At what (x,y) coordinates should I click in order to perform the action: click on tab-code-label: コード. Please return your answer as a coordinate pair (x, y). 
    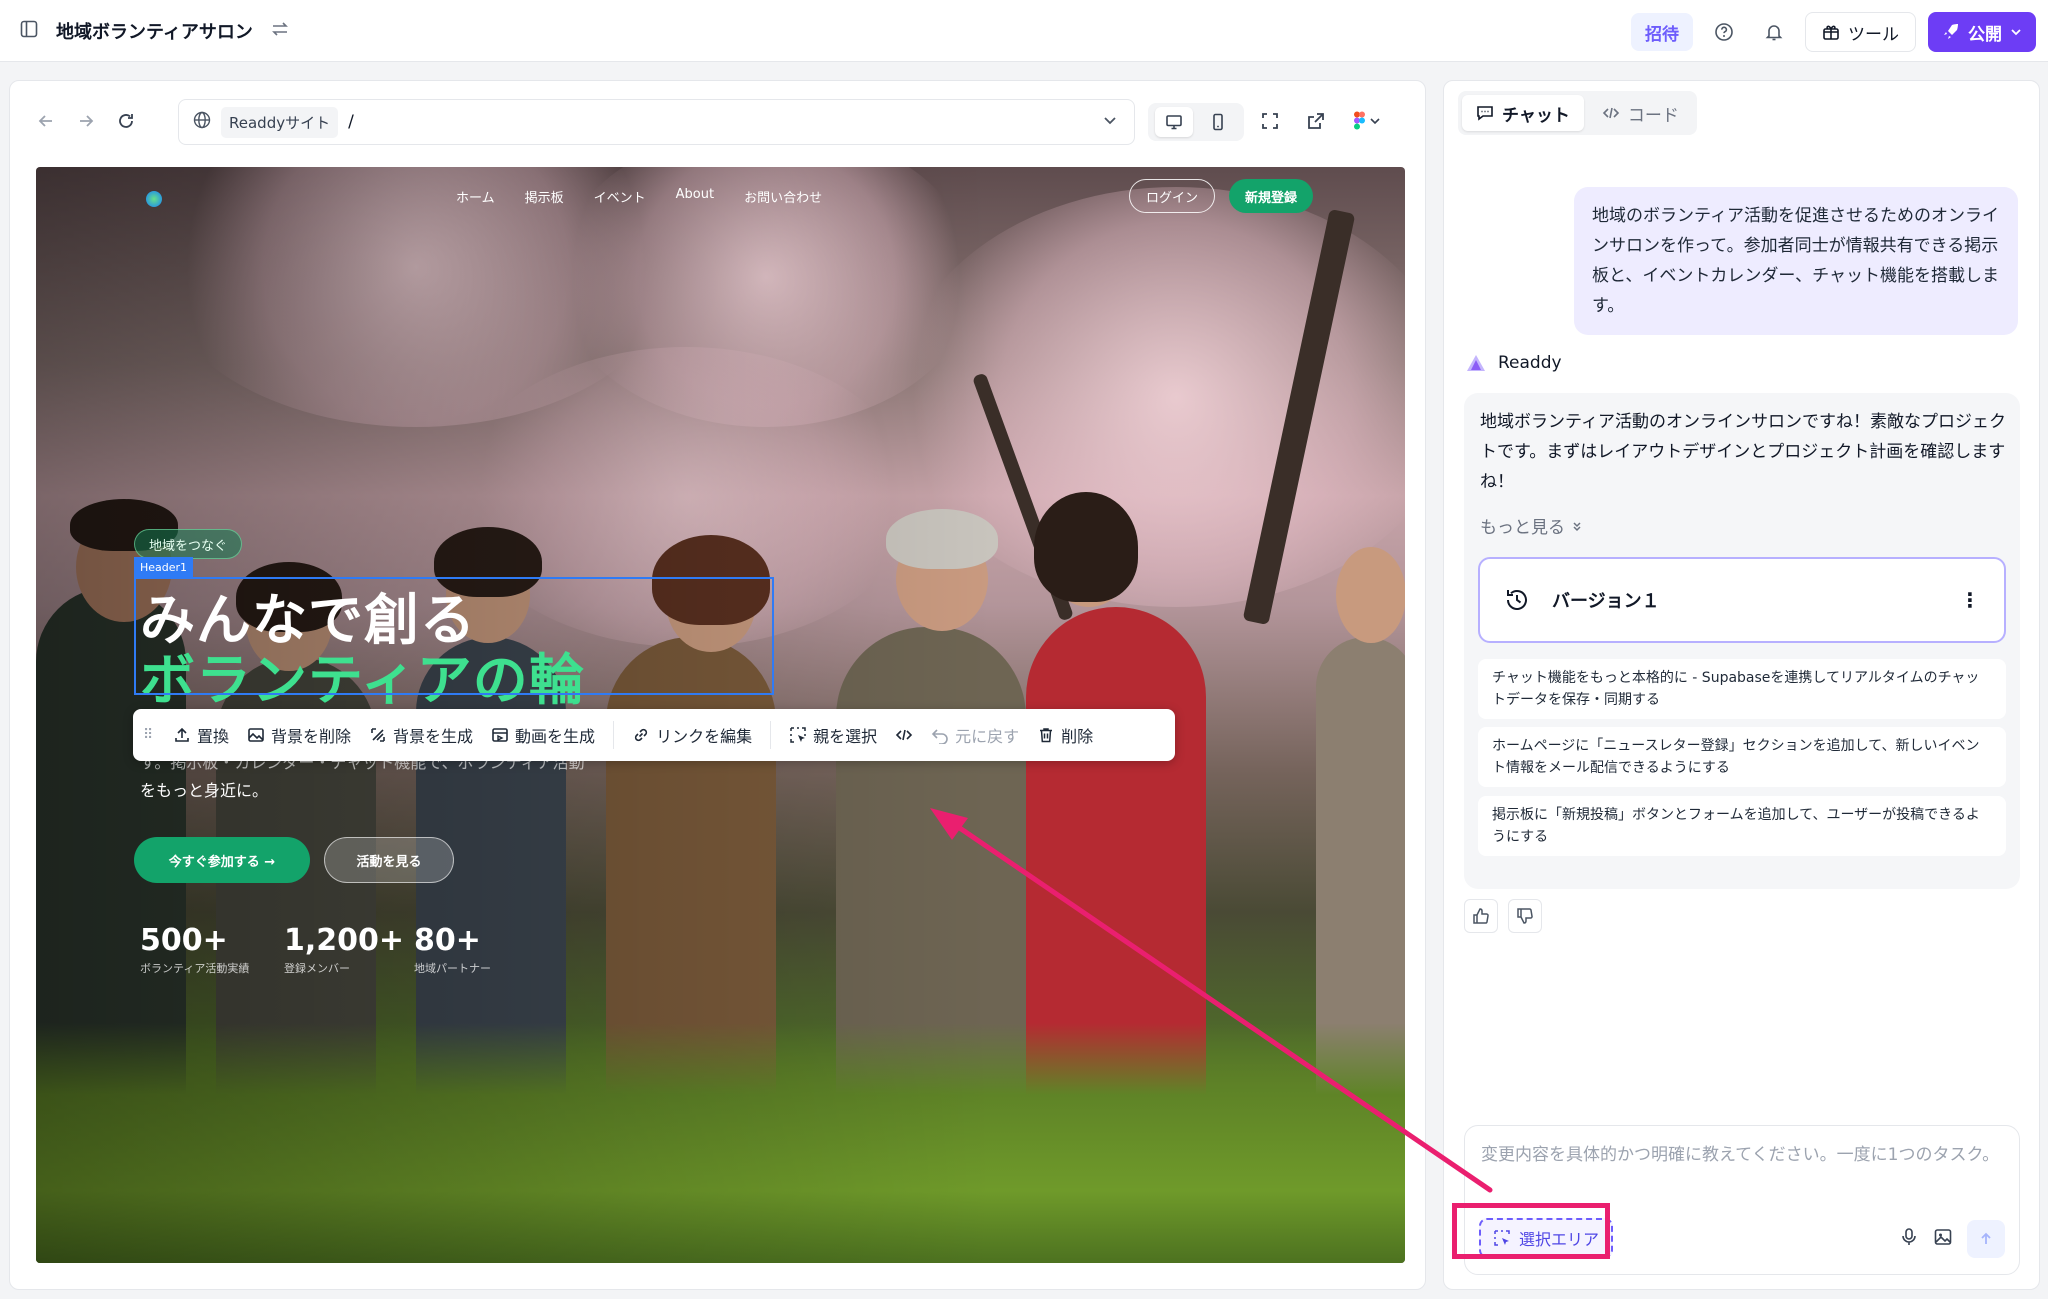
    Looking at the image, I should click on (1653, 115).